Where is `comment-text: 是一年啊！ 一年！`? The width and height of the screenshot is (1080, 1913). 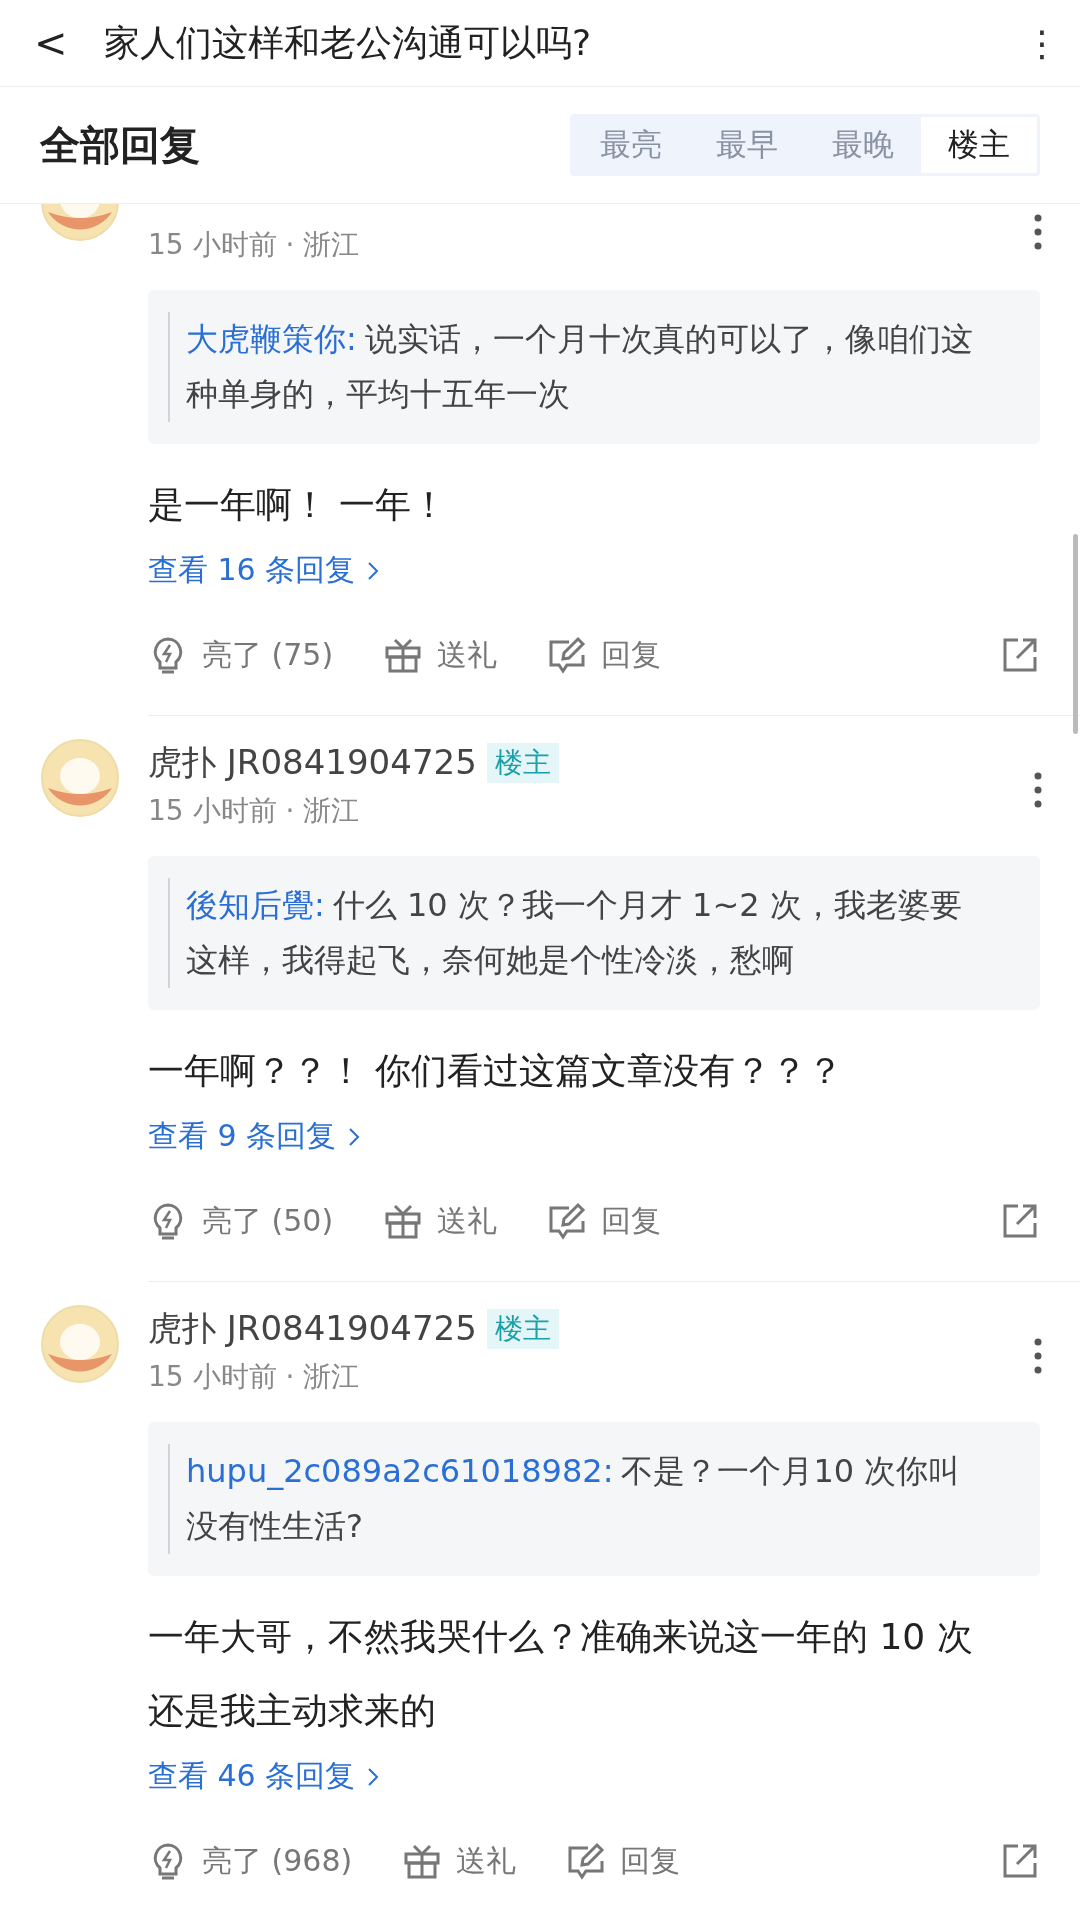
comment-text: 是一年啊！ 一年！ is located at coordinates (298, 505).